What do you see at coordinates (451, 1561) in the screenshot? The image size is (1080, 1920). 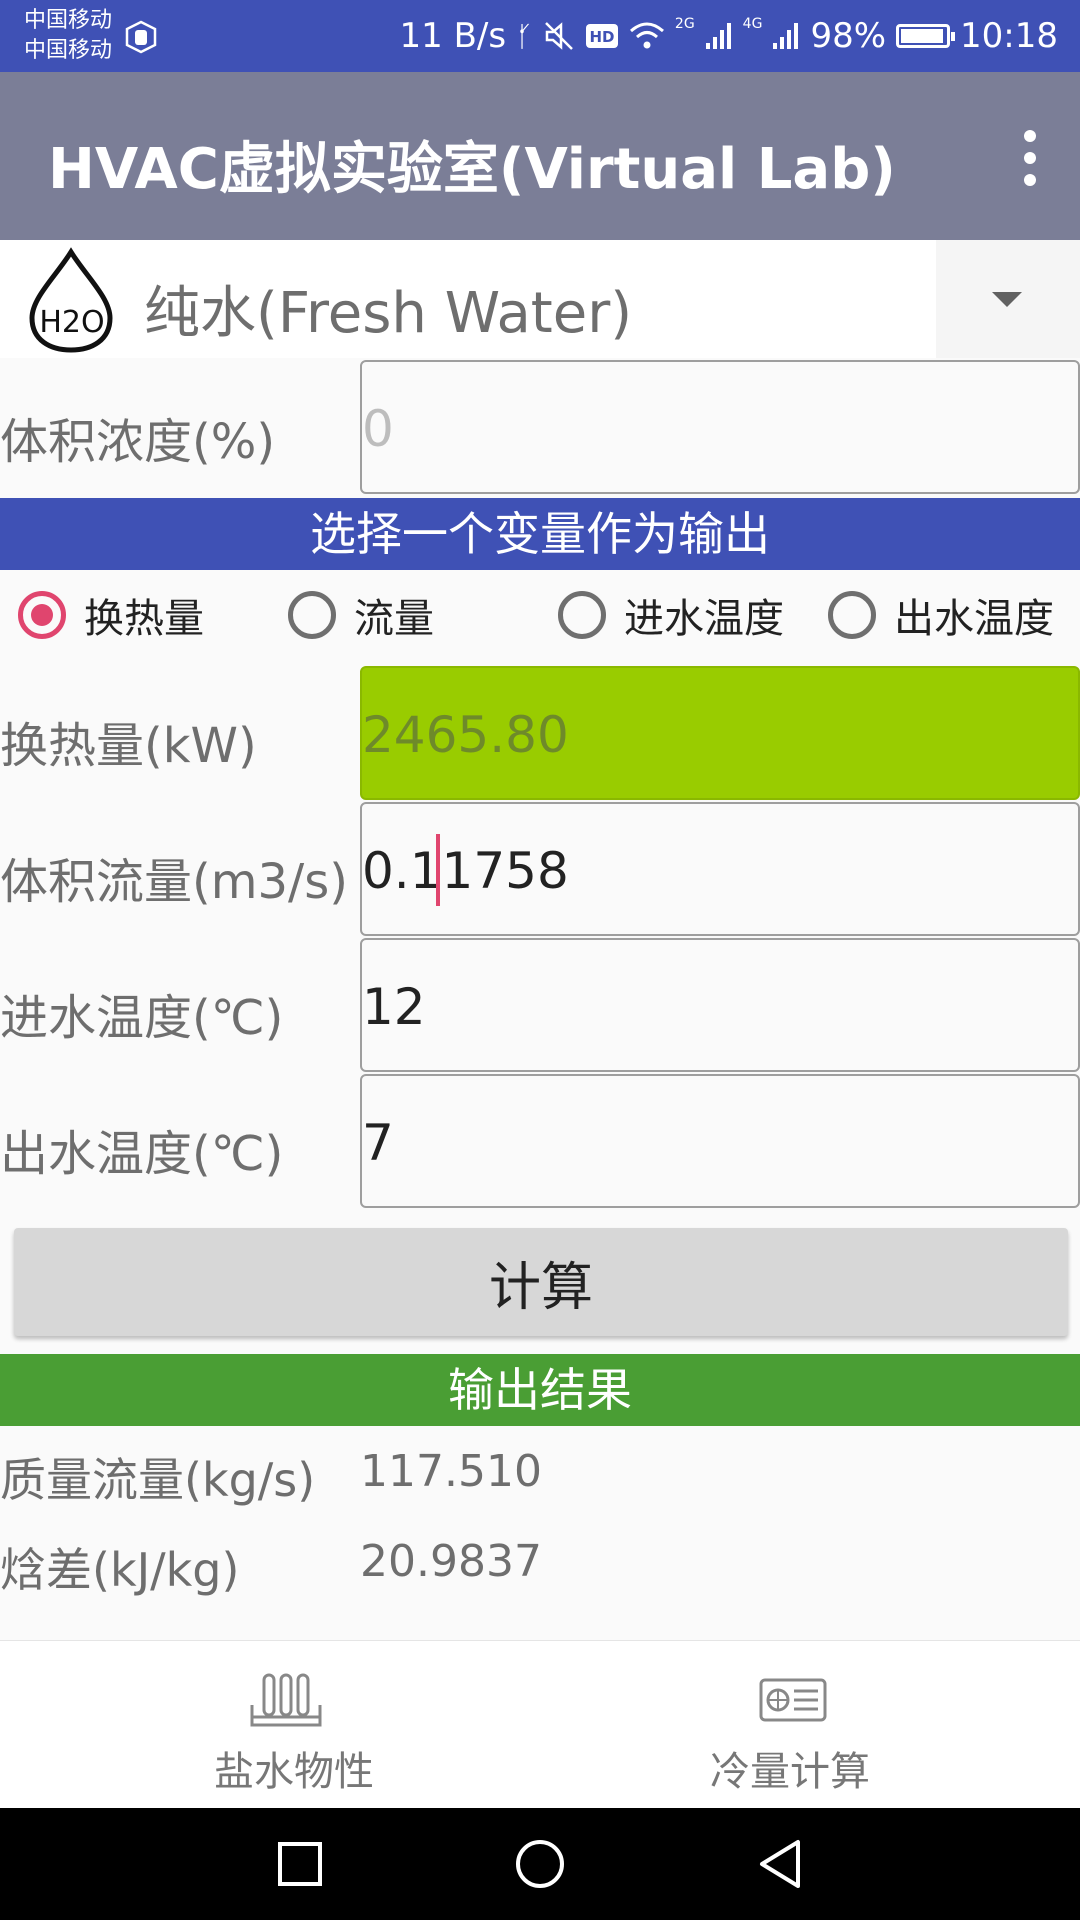 I see `enthalpy-value: 20.9837` at bounding box center [451, 1561].